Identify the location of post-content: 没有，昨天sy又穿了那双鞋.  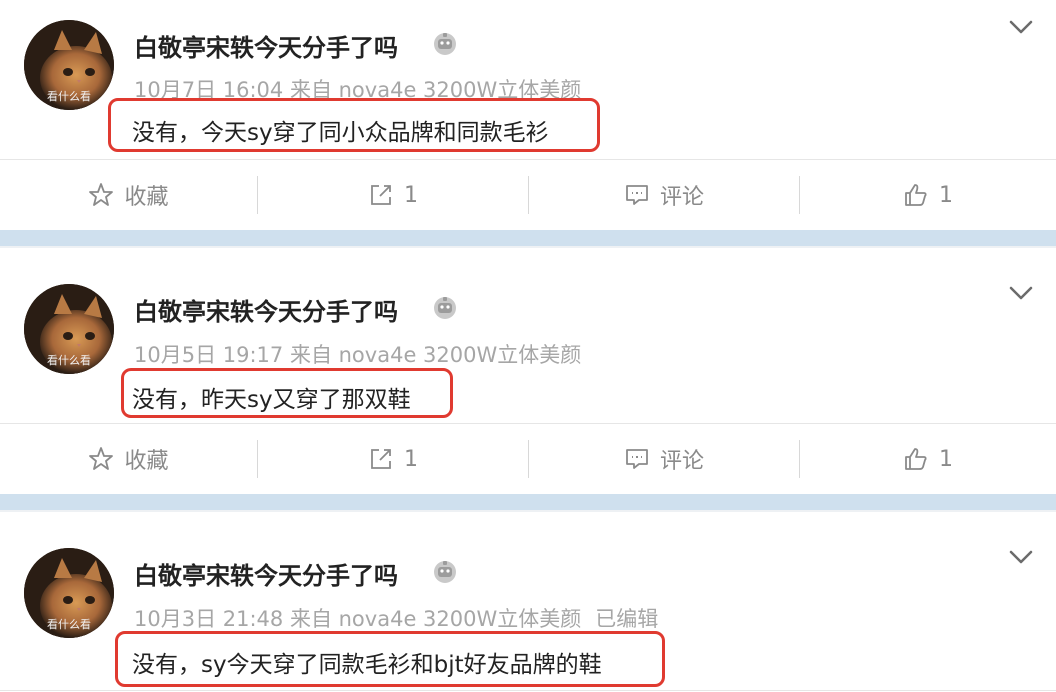
(271, 397).